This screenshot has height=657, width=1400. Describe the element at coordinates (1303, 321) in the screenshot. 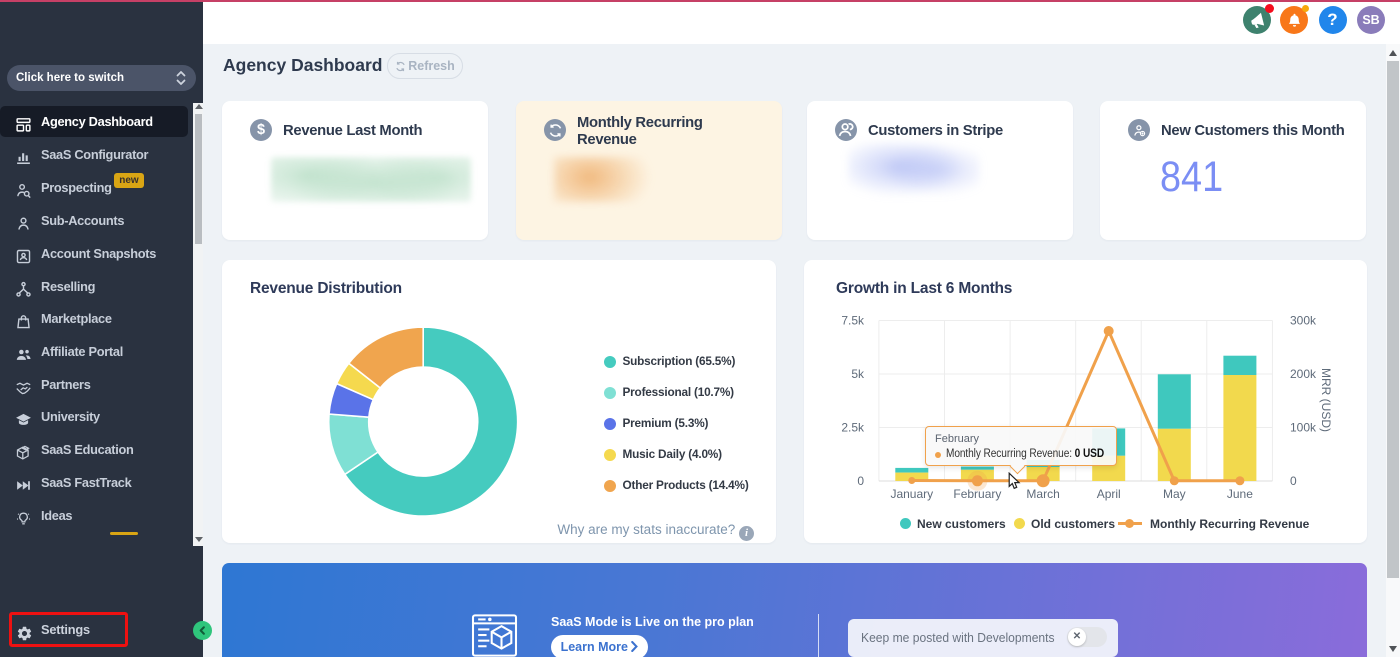

I see `svg-text: 300k` at that location.